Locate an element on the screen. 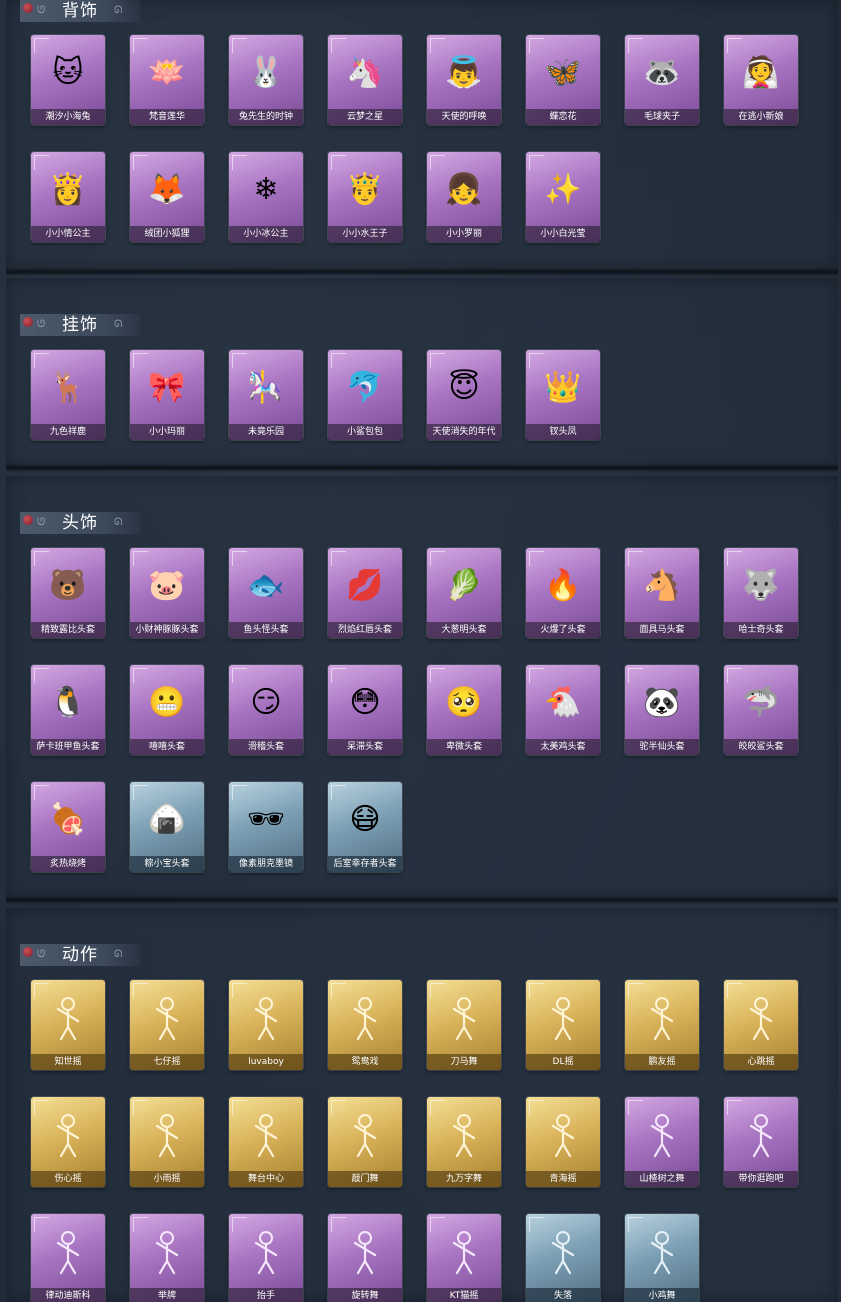  swirl-icon: ᘏ is located at coordinates (118, 324).